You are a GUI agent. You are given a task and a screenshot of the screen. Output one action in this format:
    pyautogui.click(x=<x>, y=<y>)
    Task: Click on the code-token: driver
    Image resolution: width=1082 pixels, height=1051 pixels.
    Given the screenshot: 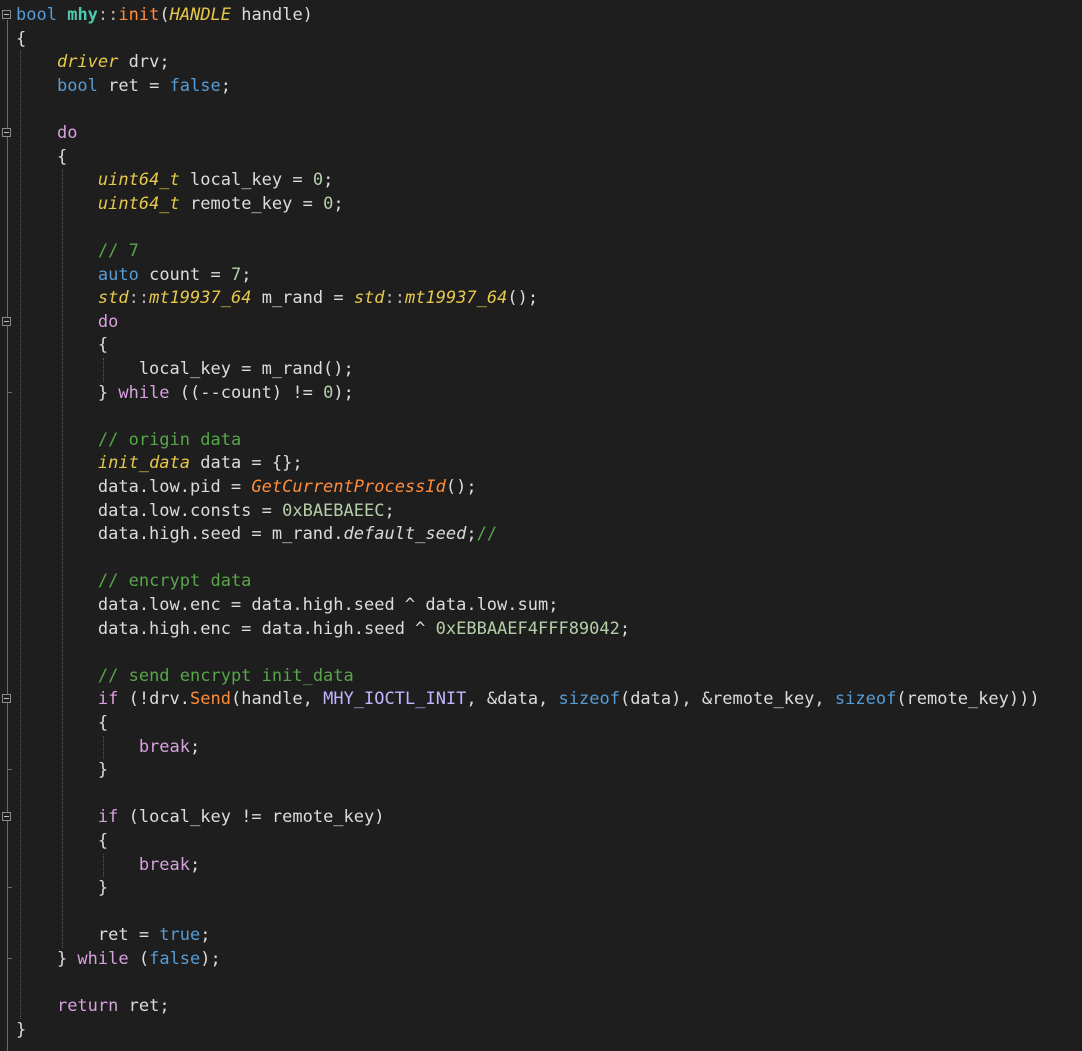 What is the action you would take?
    pyautogui.click(x=87, y=62)
    